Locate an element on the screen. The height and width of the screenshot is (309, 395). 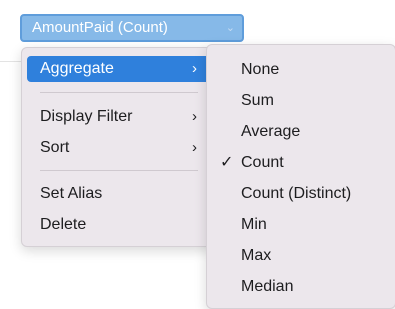
submenu-item-count: Count is located at coordinates (262, 163).